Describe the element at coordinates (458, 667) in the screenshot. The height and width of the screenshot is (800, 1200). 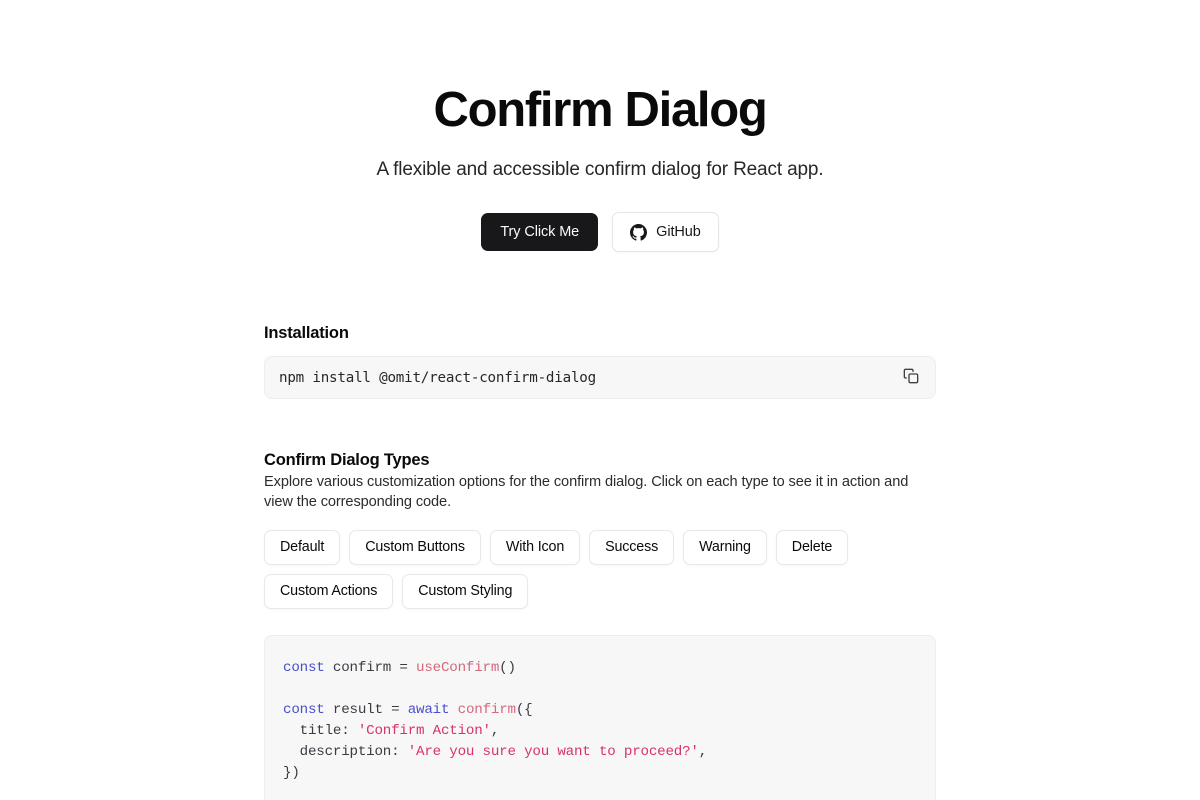
I see `code-token: useConfirm` at that location.